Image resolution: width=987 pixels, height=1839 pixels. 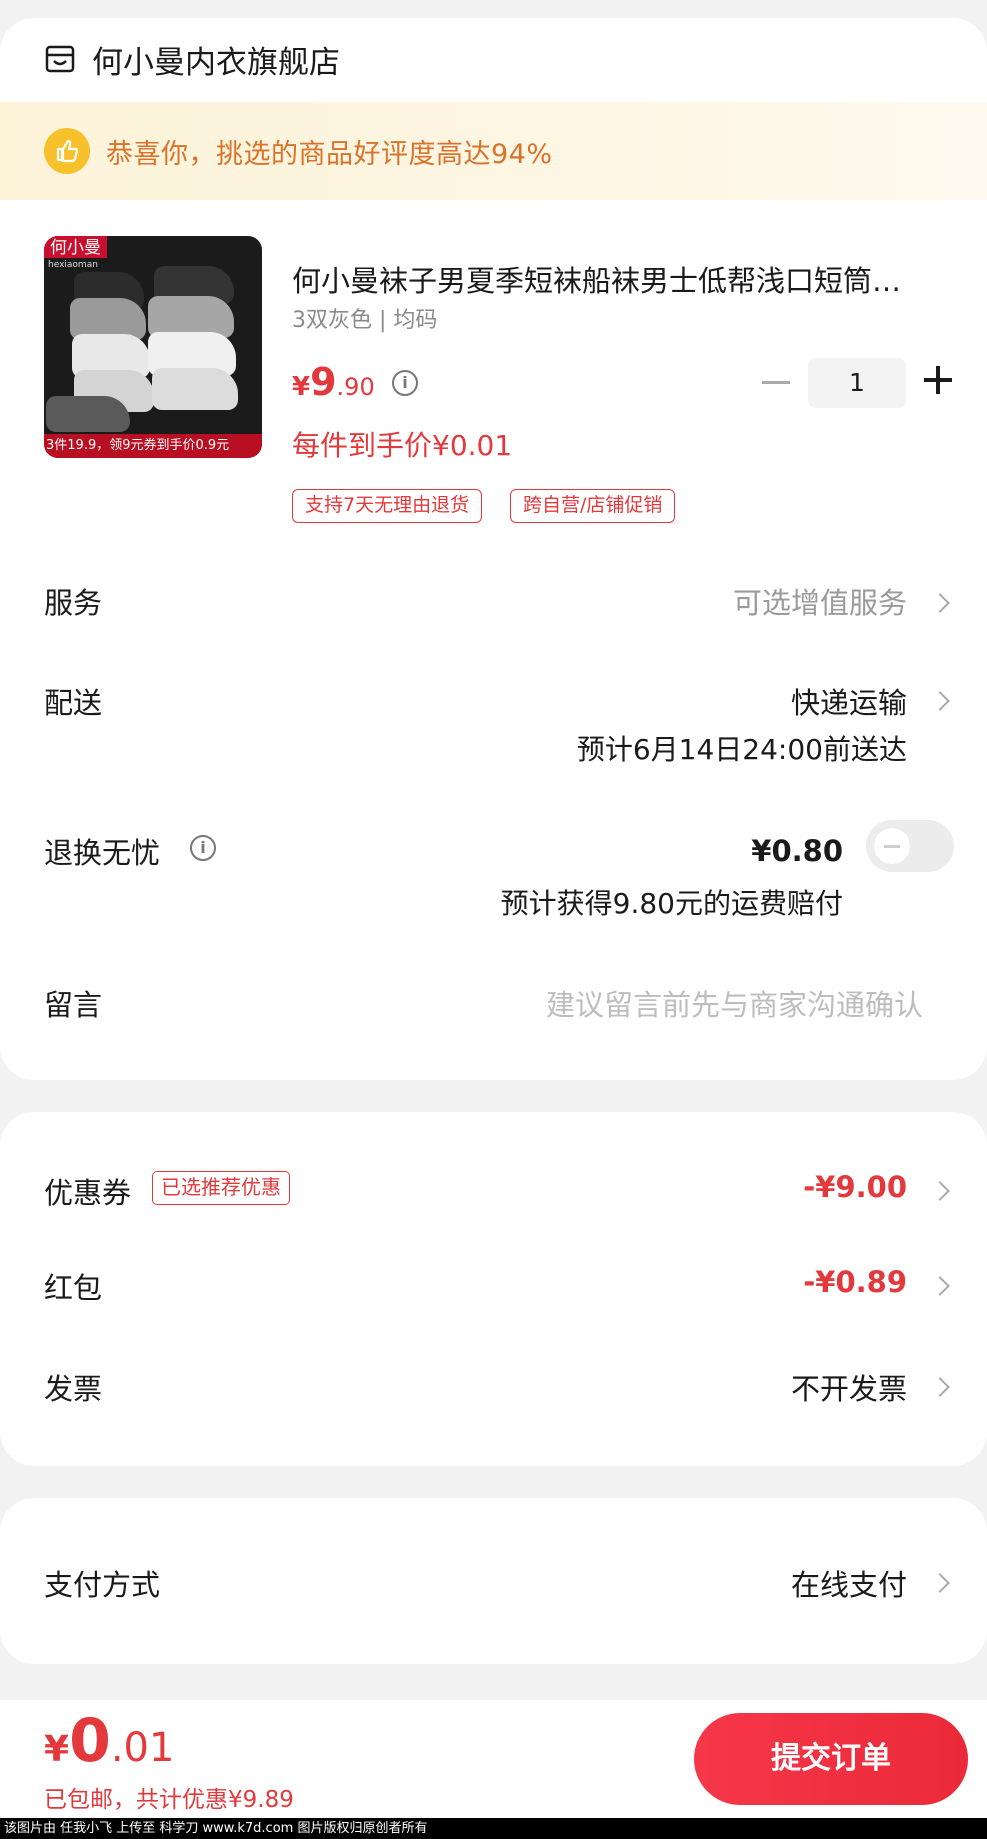 What do you see at coordinates (142, 1748) in the screenshot?
I see `total-decimal: .01` at bounding box center [142, 1748].